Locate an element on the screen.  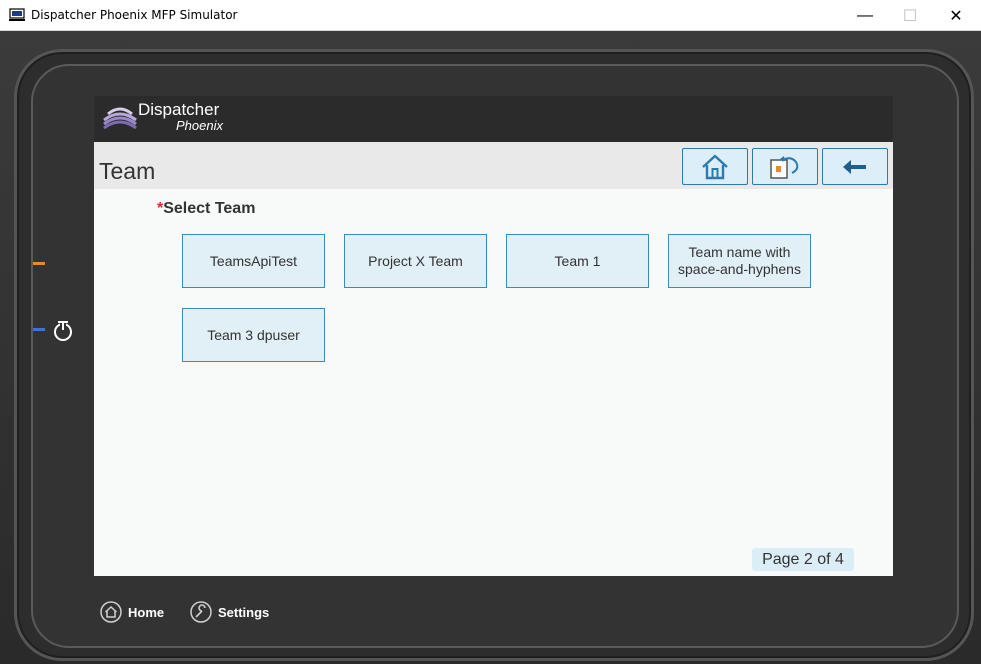
maximize-button: ☐ is located at coordinates (910, 15).